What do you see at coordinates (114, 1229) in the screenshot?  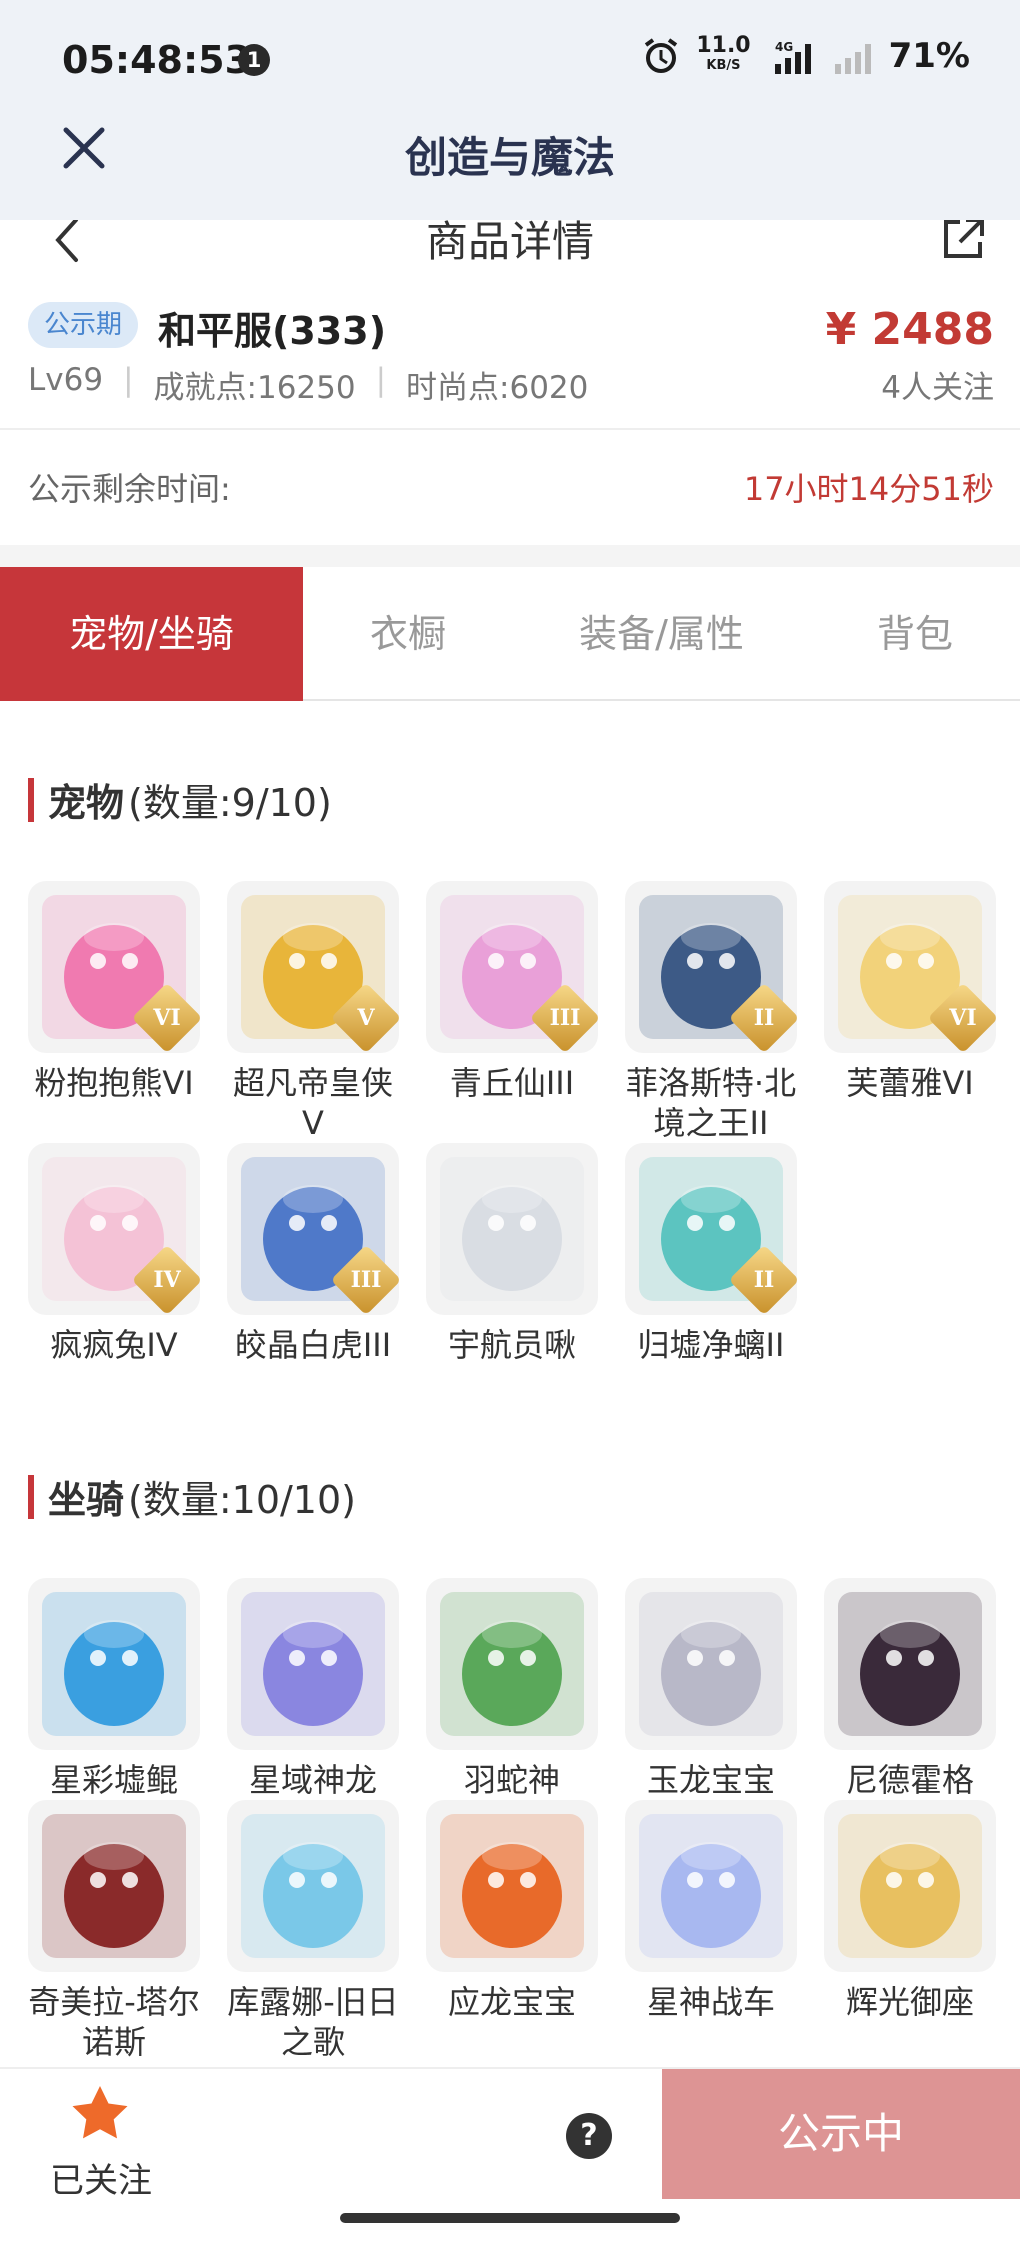 I see `item-thumbnail: IV` at bounding box center [114, 1229].